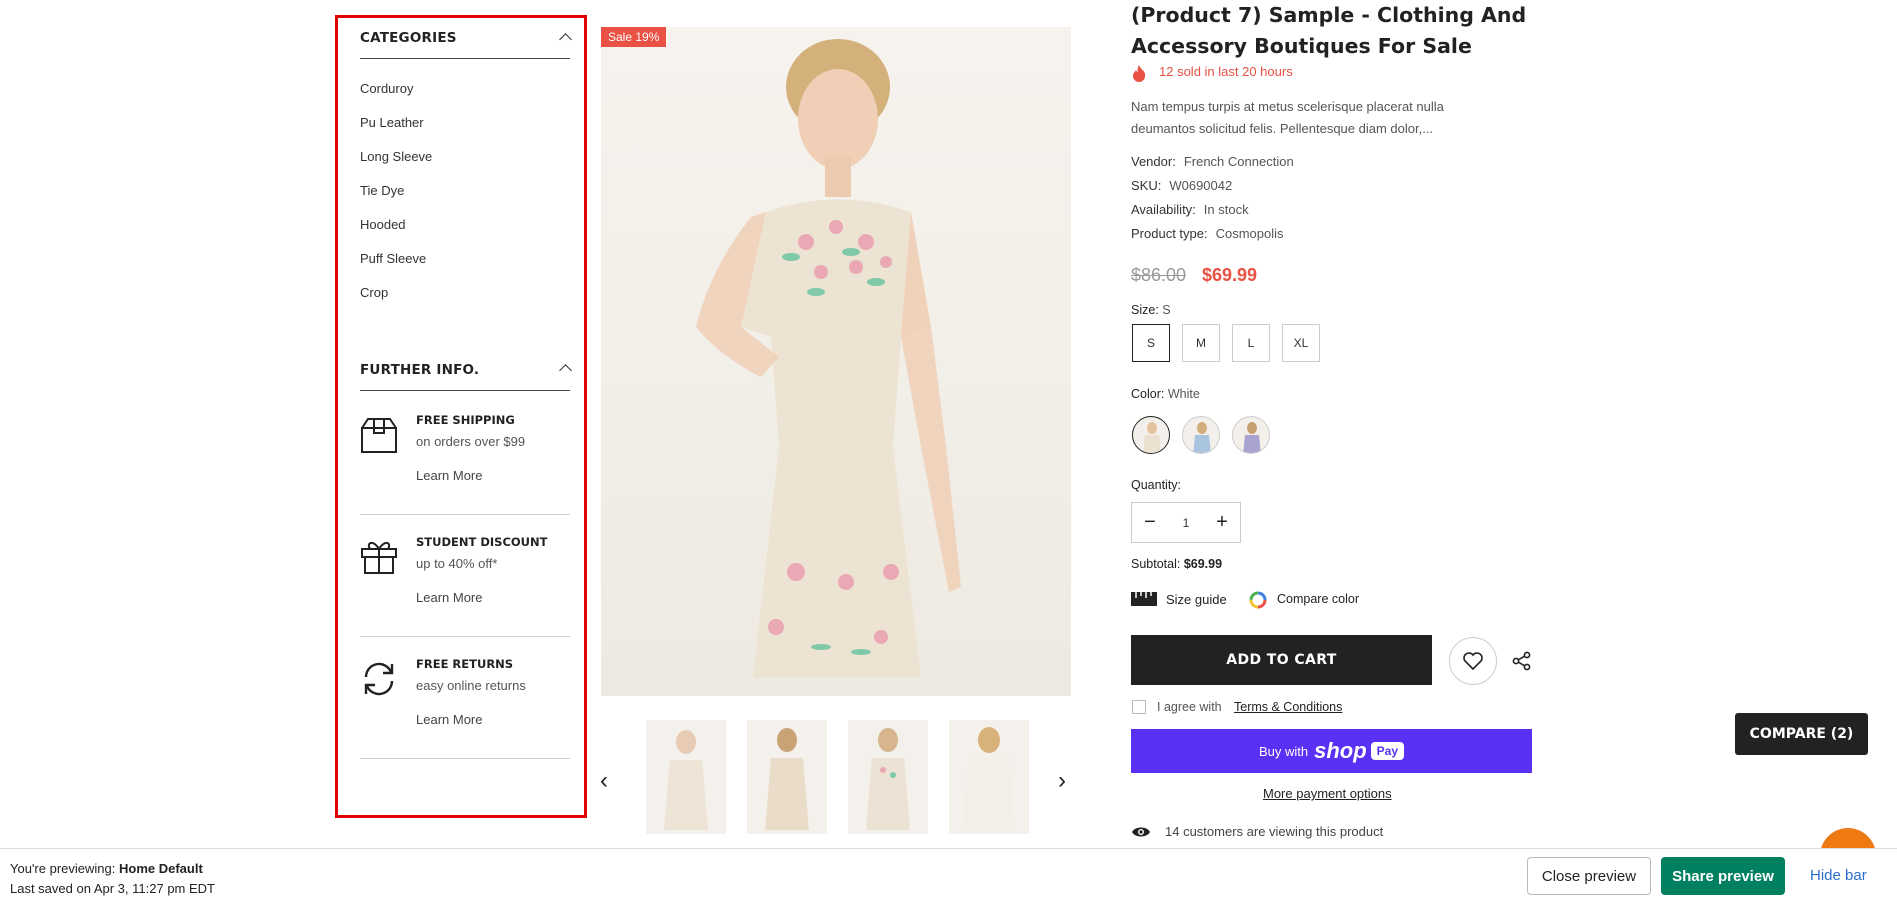  What do you see at coordinates (1196, 599) in the screenshot?
I see `size-guide-link: Size guide` at bounding box center [1196, 599].